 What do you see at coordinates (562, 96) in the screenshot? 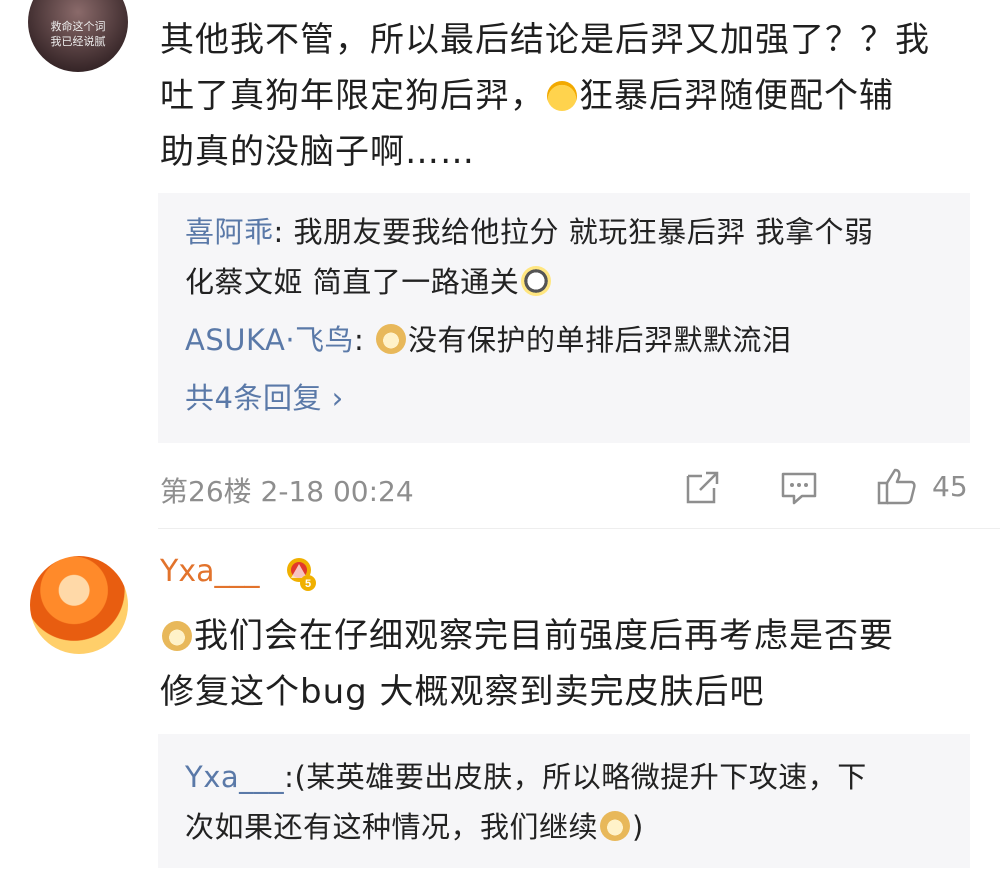
I see `laugh-cry-emoji-icon` at bounding box center [562, 96].